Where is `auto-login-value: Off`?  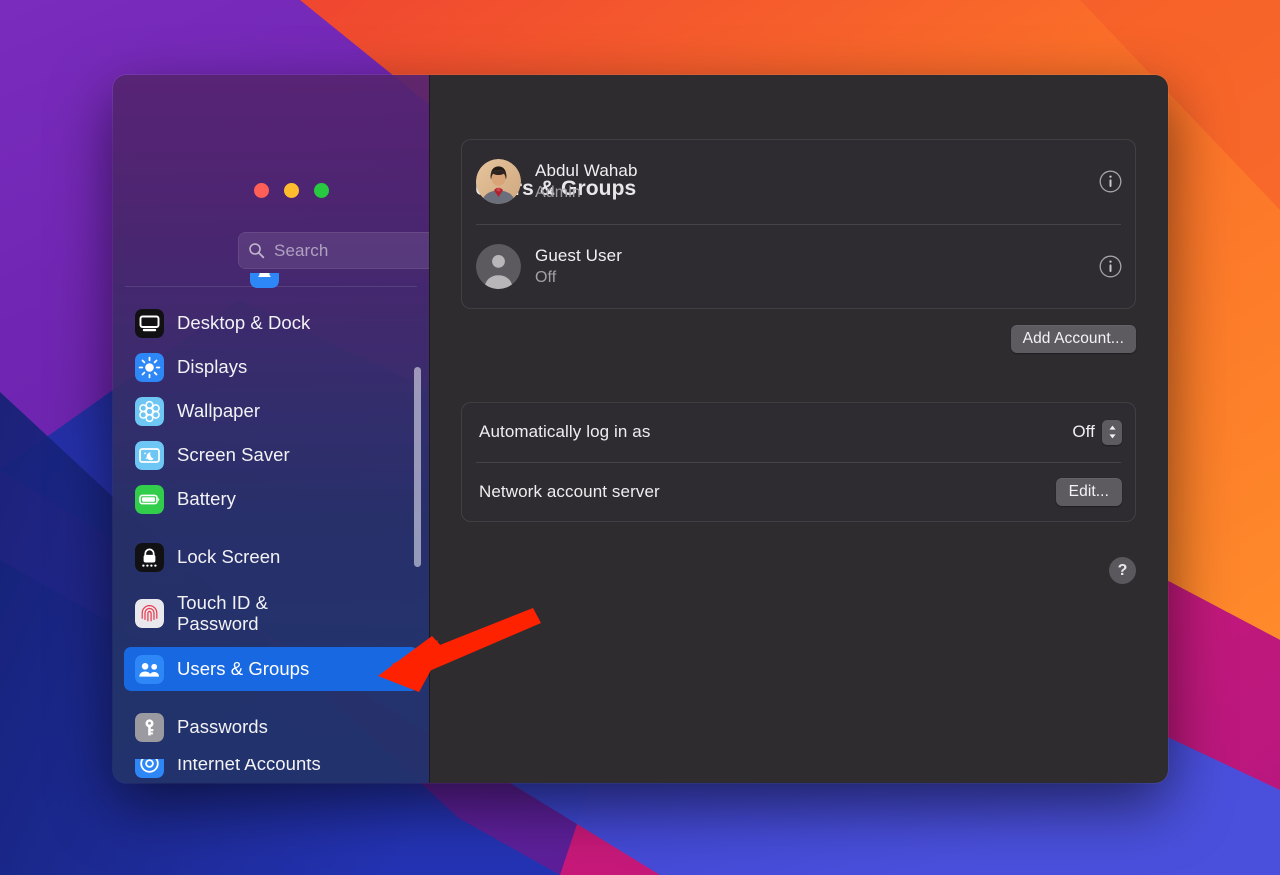 auto-login-value: Off is located at coordinates (1083, 431).